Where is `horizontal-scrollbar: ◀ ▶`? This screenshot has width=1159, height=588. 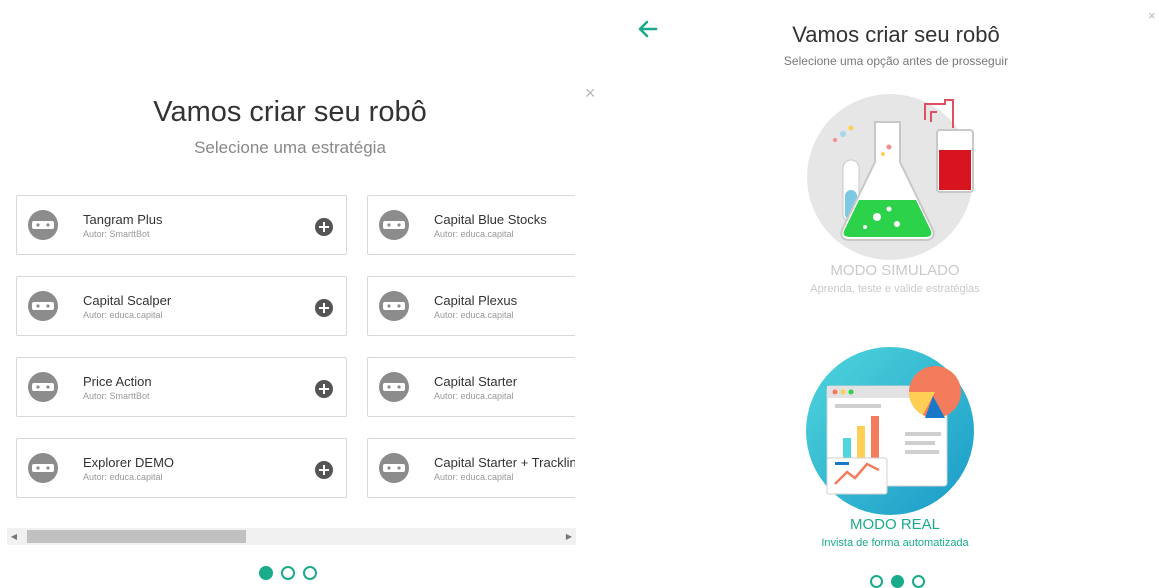
horizontal-scrollbar: ◀ ▶ is located at coordinates (291, 536).